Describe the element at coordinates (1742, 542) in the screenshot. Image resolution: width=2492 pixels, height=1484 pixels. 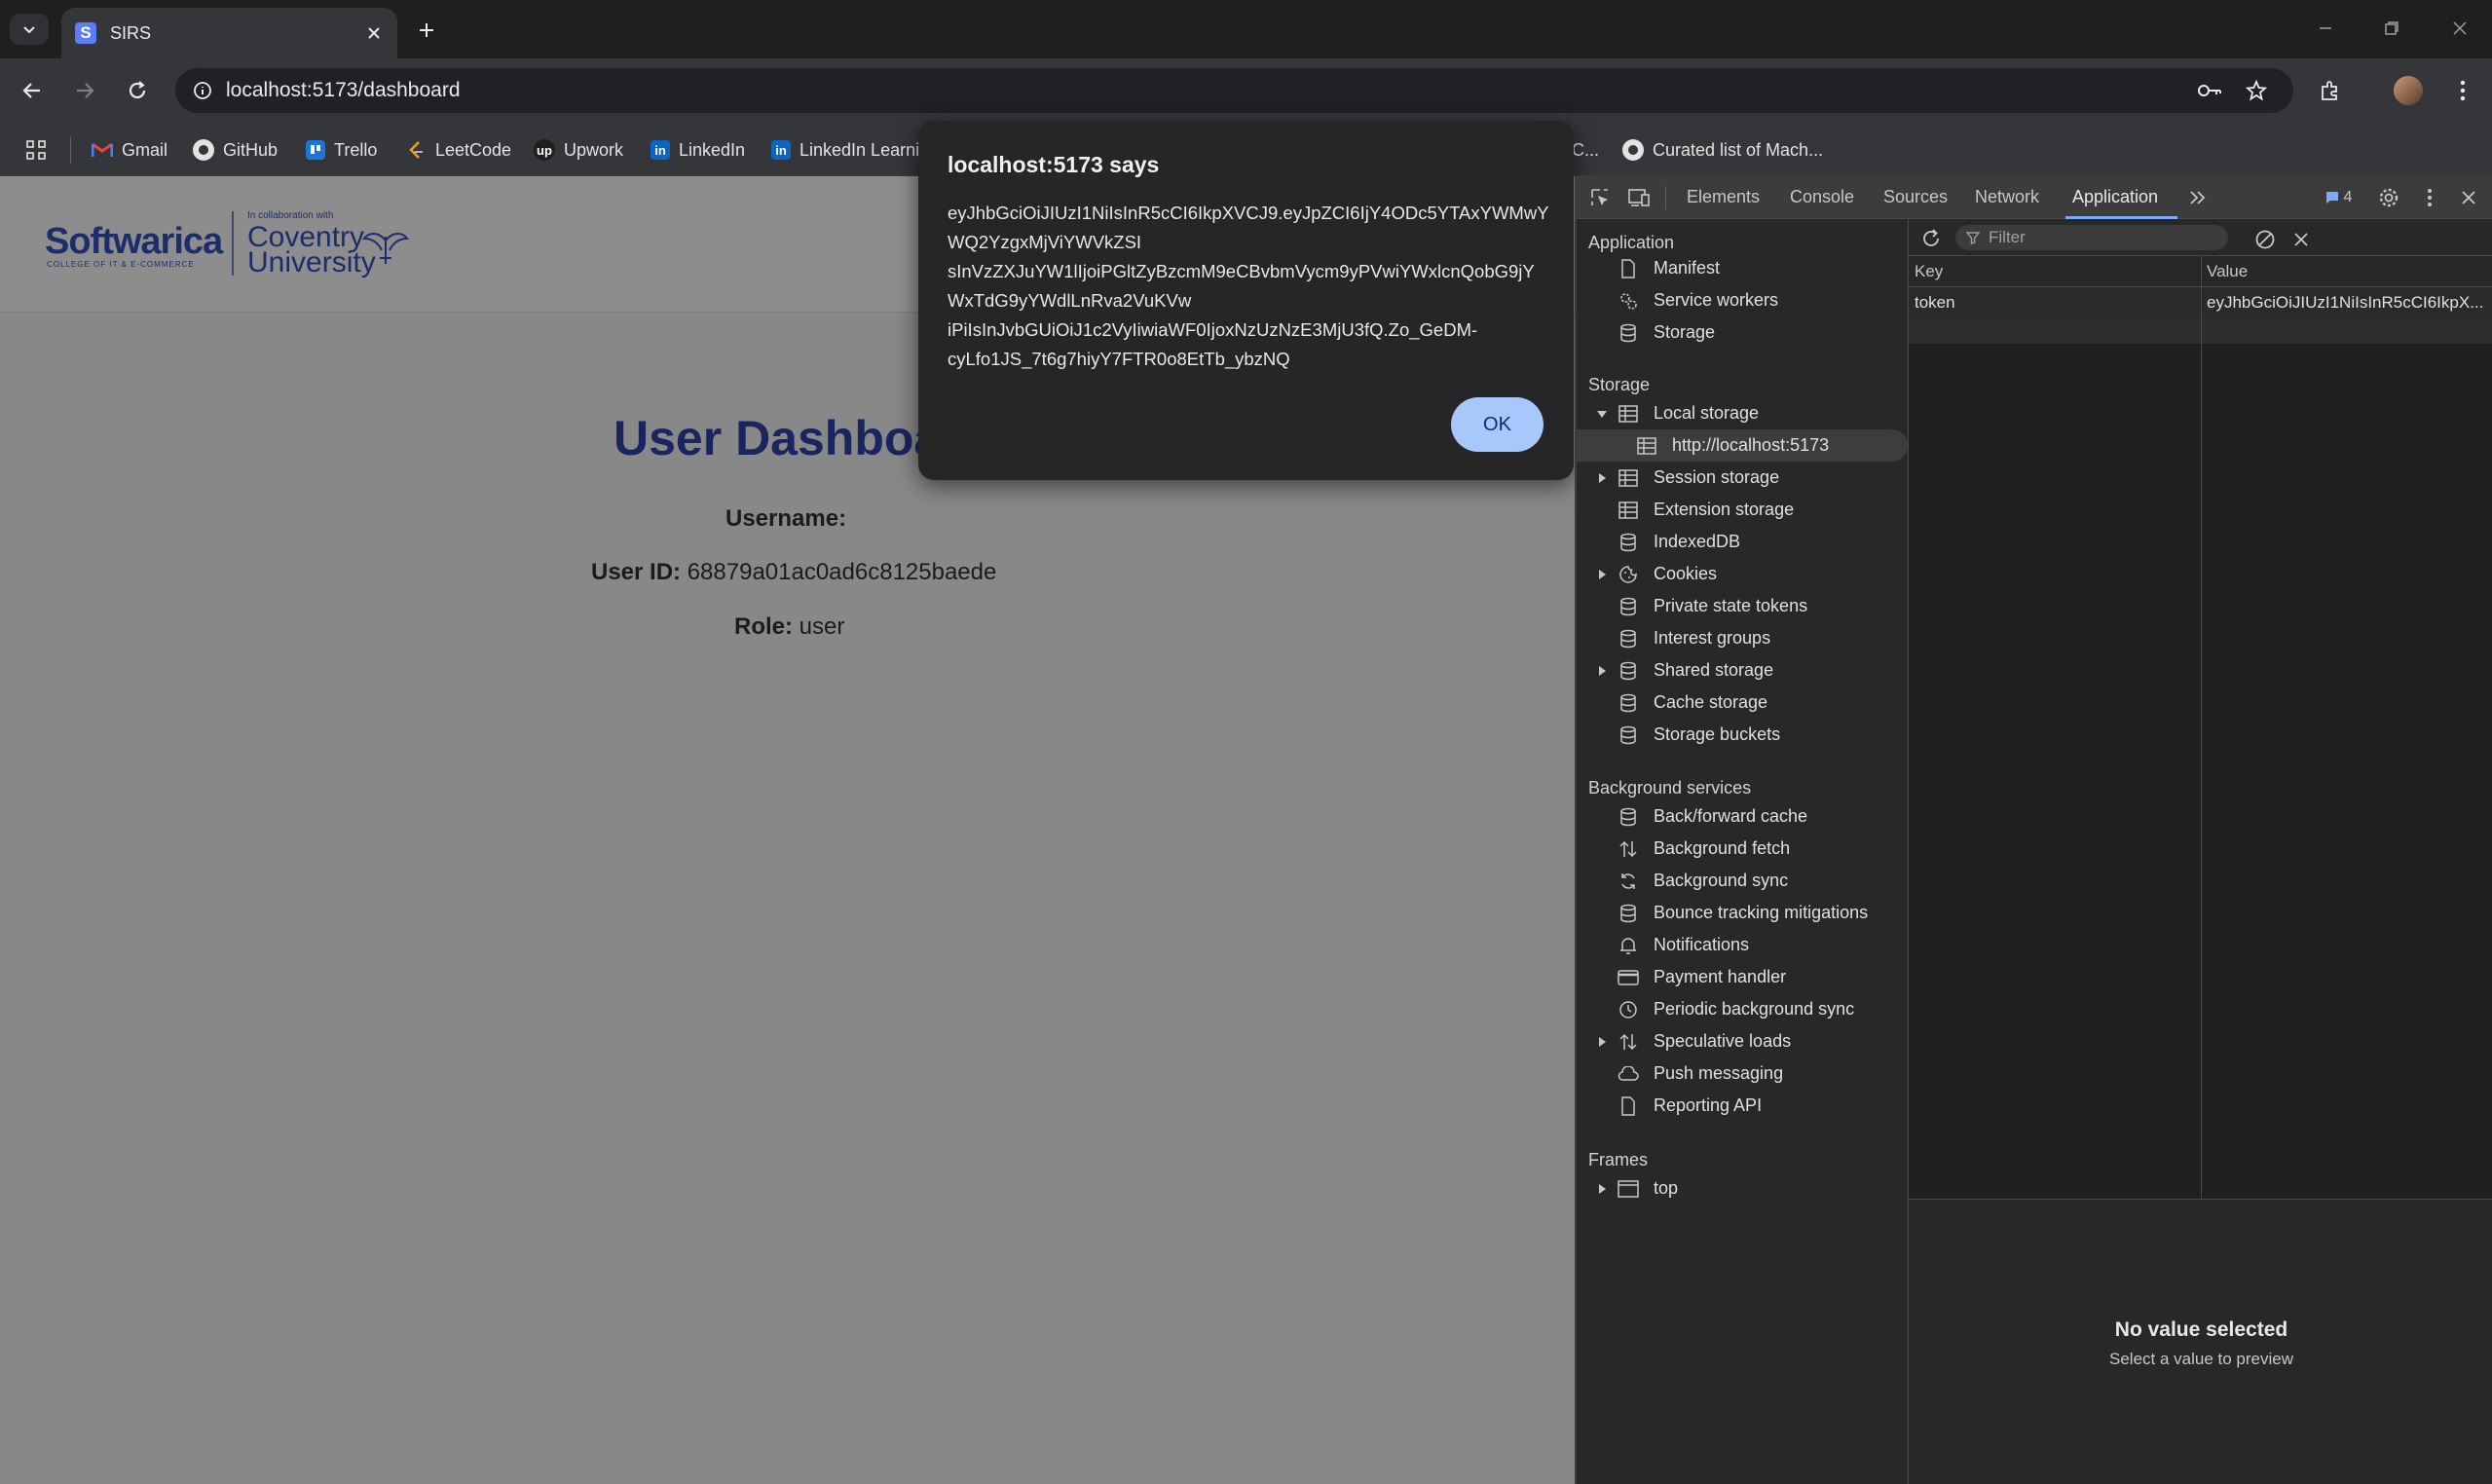
I see `sidebar-item-indexeddb: IndexedDB` at that location.